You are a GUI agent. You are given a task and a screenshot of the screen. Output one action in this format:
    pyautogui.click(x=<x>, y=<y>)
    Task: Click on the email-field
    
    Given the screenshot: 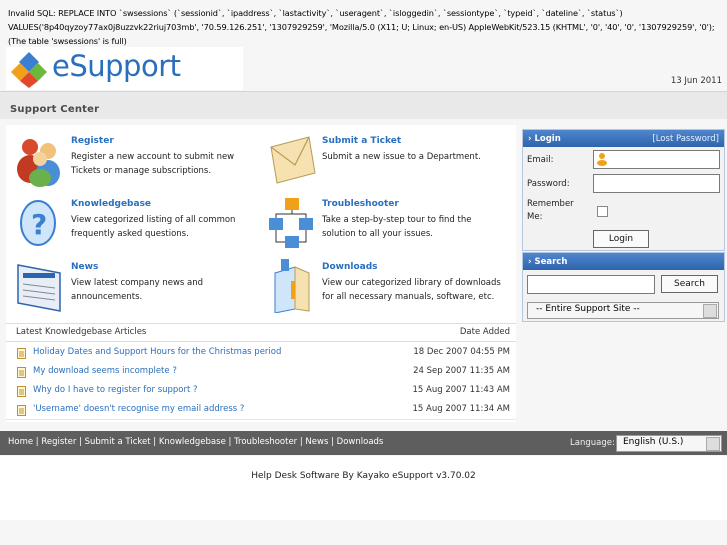 What is the action you would take?
    pyautogui.click(x=656, y=159)
    